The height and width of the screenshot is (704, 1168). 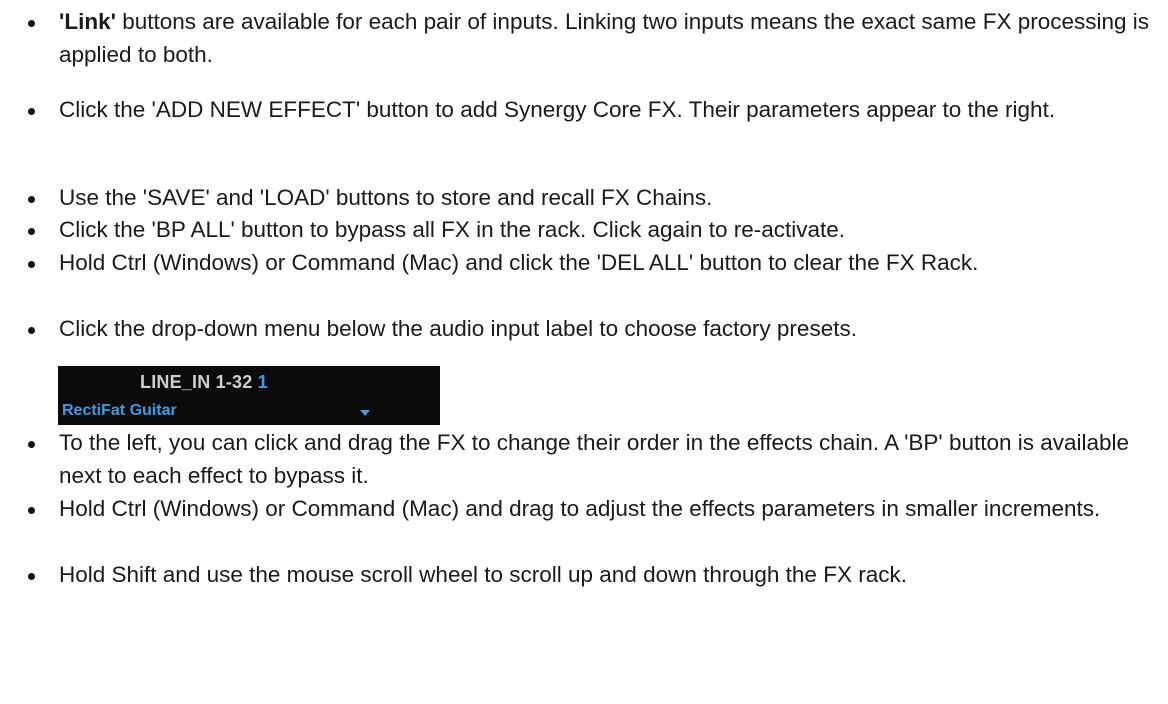 I want to click on audio-input-label: LINE_IN 1-32 1, so click(x=204, y=382).